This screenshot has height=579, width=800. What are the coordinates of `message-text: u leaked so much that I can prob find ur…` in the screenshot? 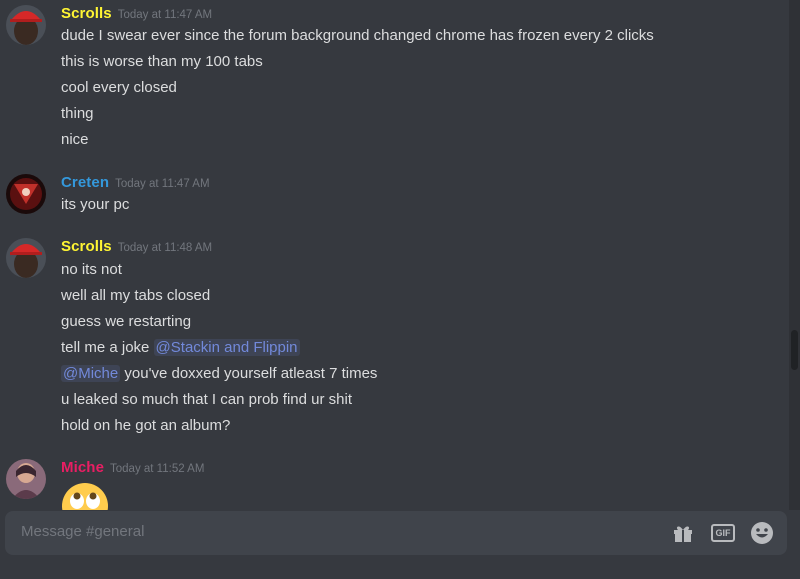 It's located at (206, 399).